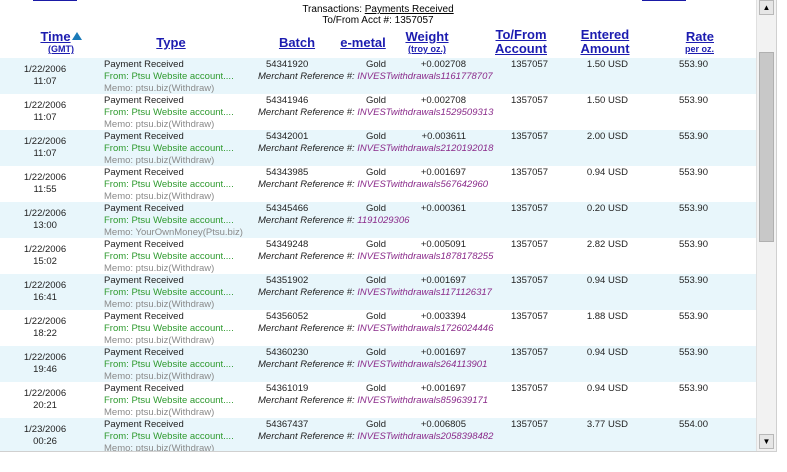 This screenshot has width=787, height=472. Describe the element at coordinates (607, 136) in the screenshot. I see `row-amount: 2.00 USD` at that location.